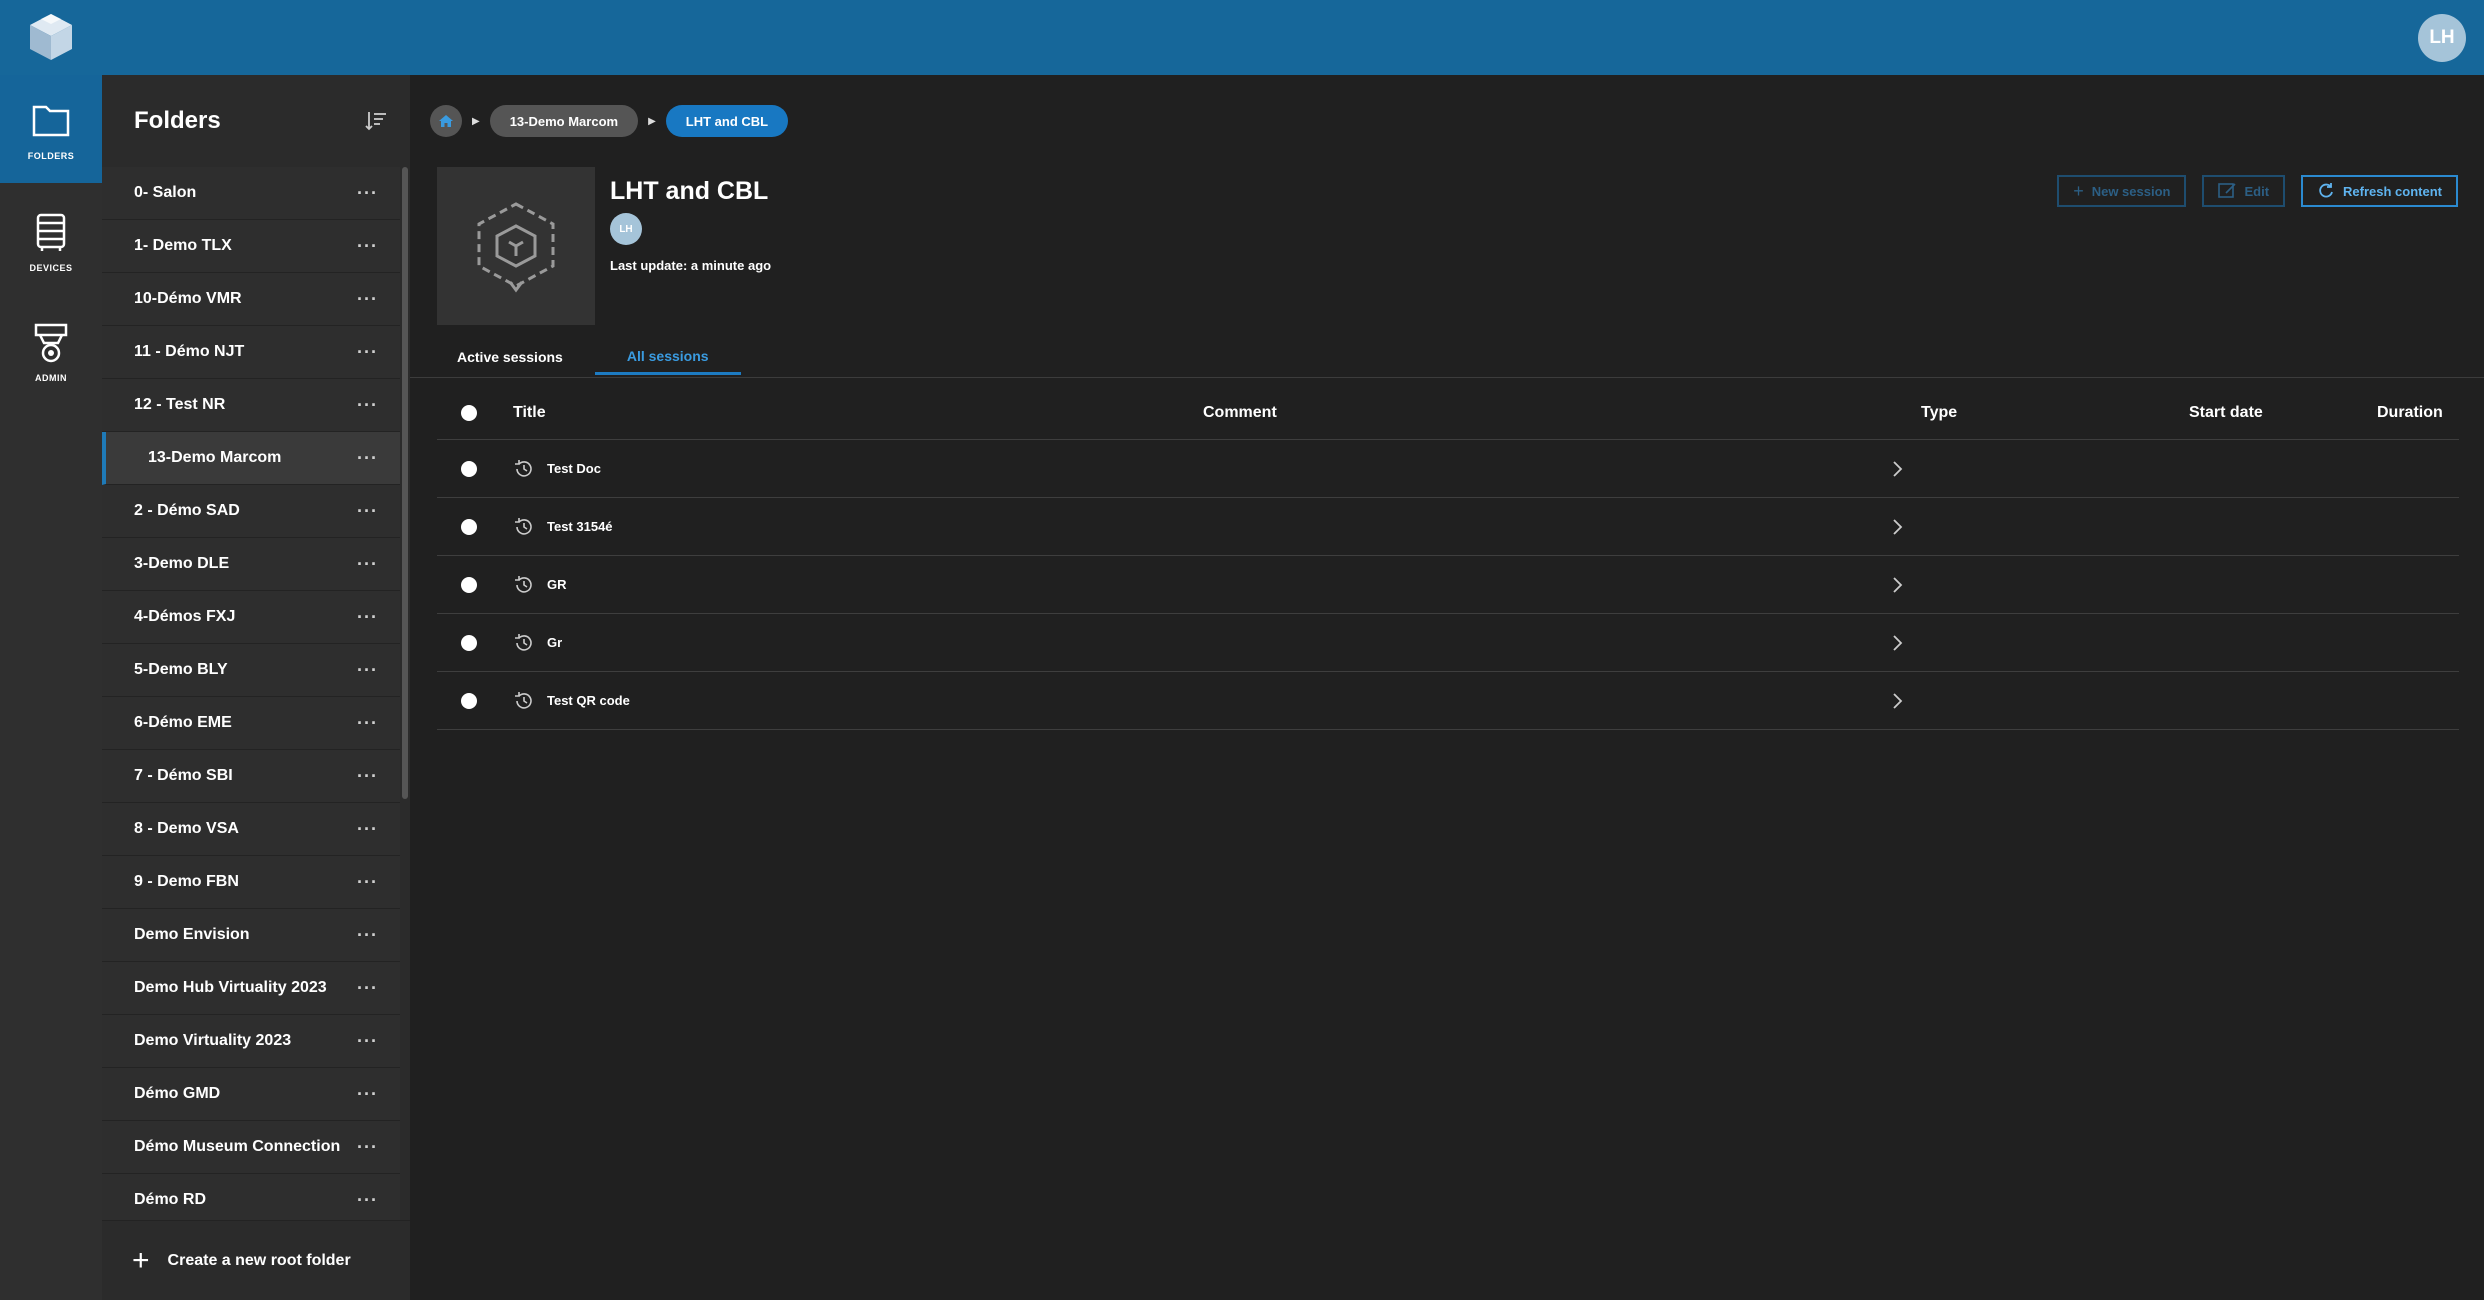  I want to click on session-title: Test 3154é, so click(580, 526).